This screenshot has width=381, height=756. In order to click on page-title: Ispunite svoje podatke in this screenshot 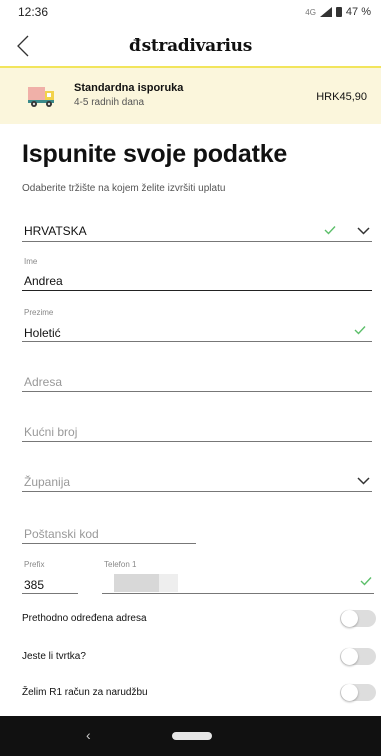, I will do `click(155, 154)`.